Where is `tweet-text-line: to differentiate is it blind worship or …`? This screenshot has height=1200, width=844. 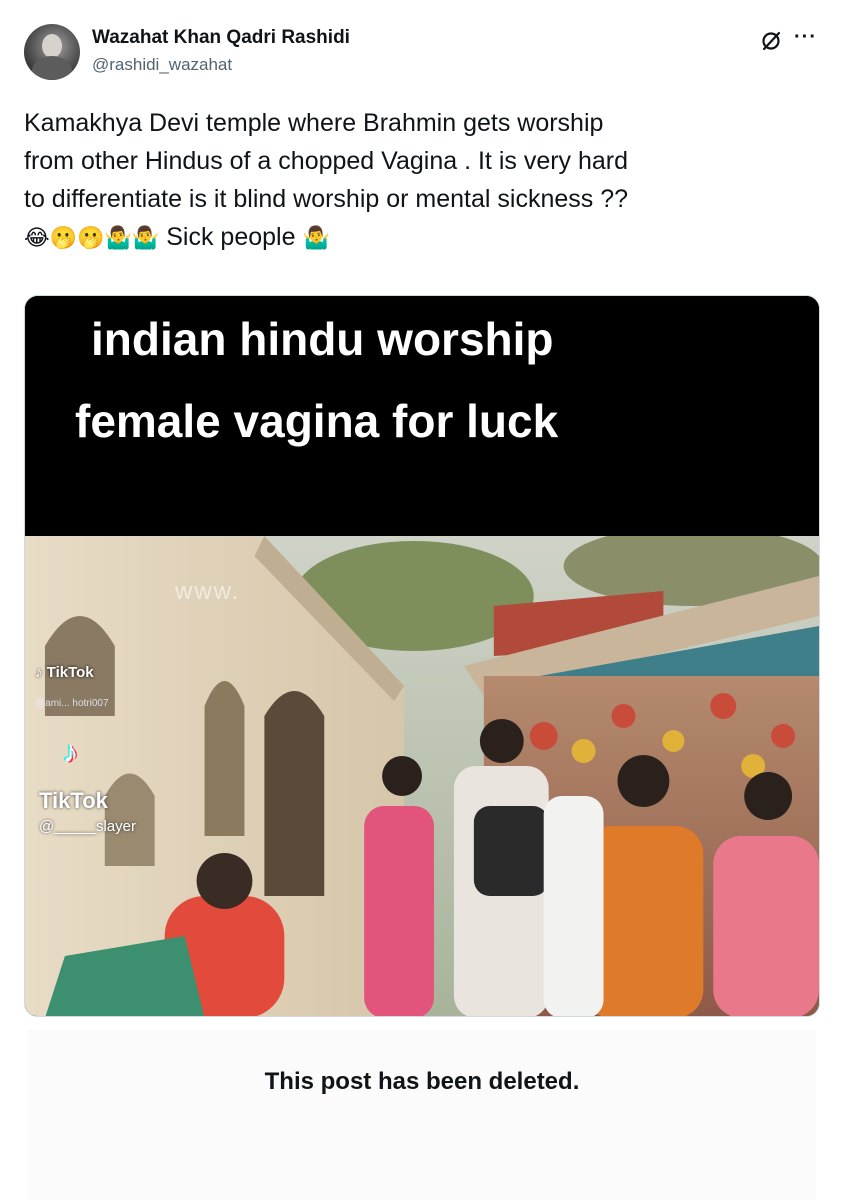 tweet-text-line: to differentiate is it blind worship or … is located at coordinates (326, 199).